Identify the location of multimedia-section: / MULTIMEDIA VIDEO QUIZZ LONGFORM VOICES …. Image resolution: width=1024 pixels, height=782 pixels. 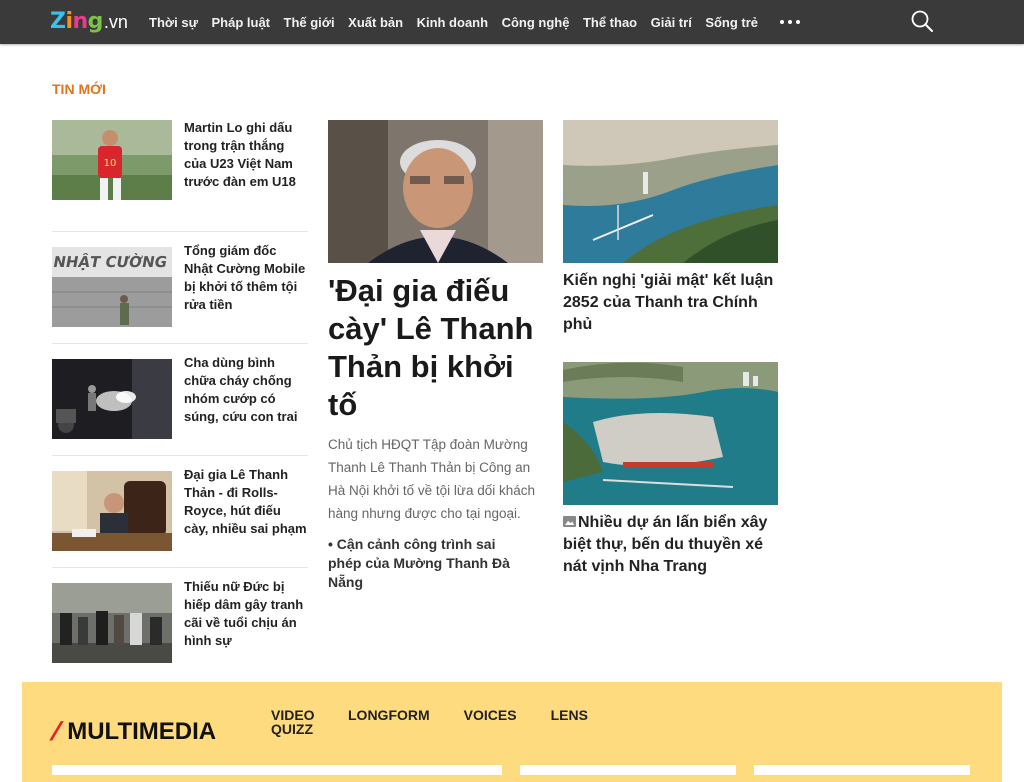
(512, 732).